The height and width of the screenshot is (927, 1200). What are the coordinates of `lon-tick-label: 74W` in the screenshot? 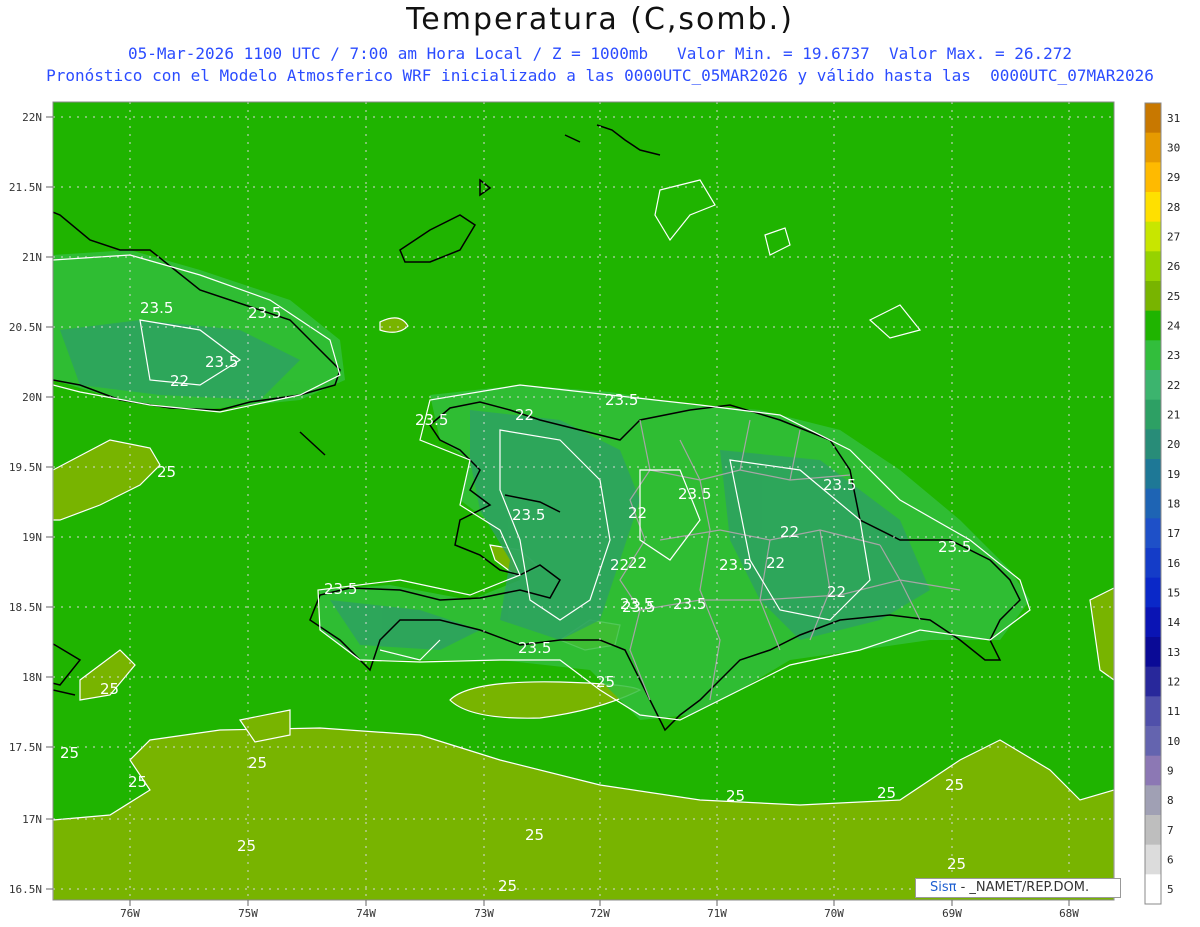 It's located at (366, 913).